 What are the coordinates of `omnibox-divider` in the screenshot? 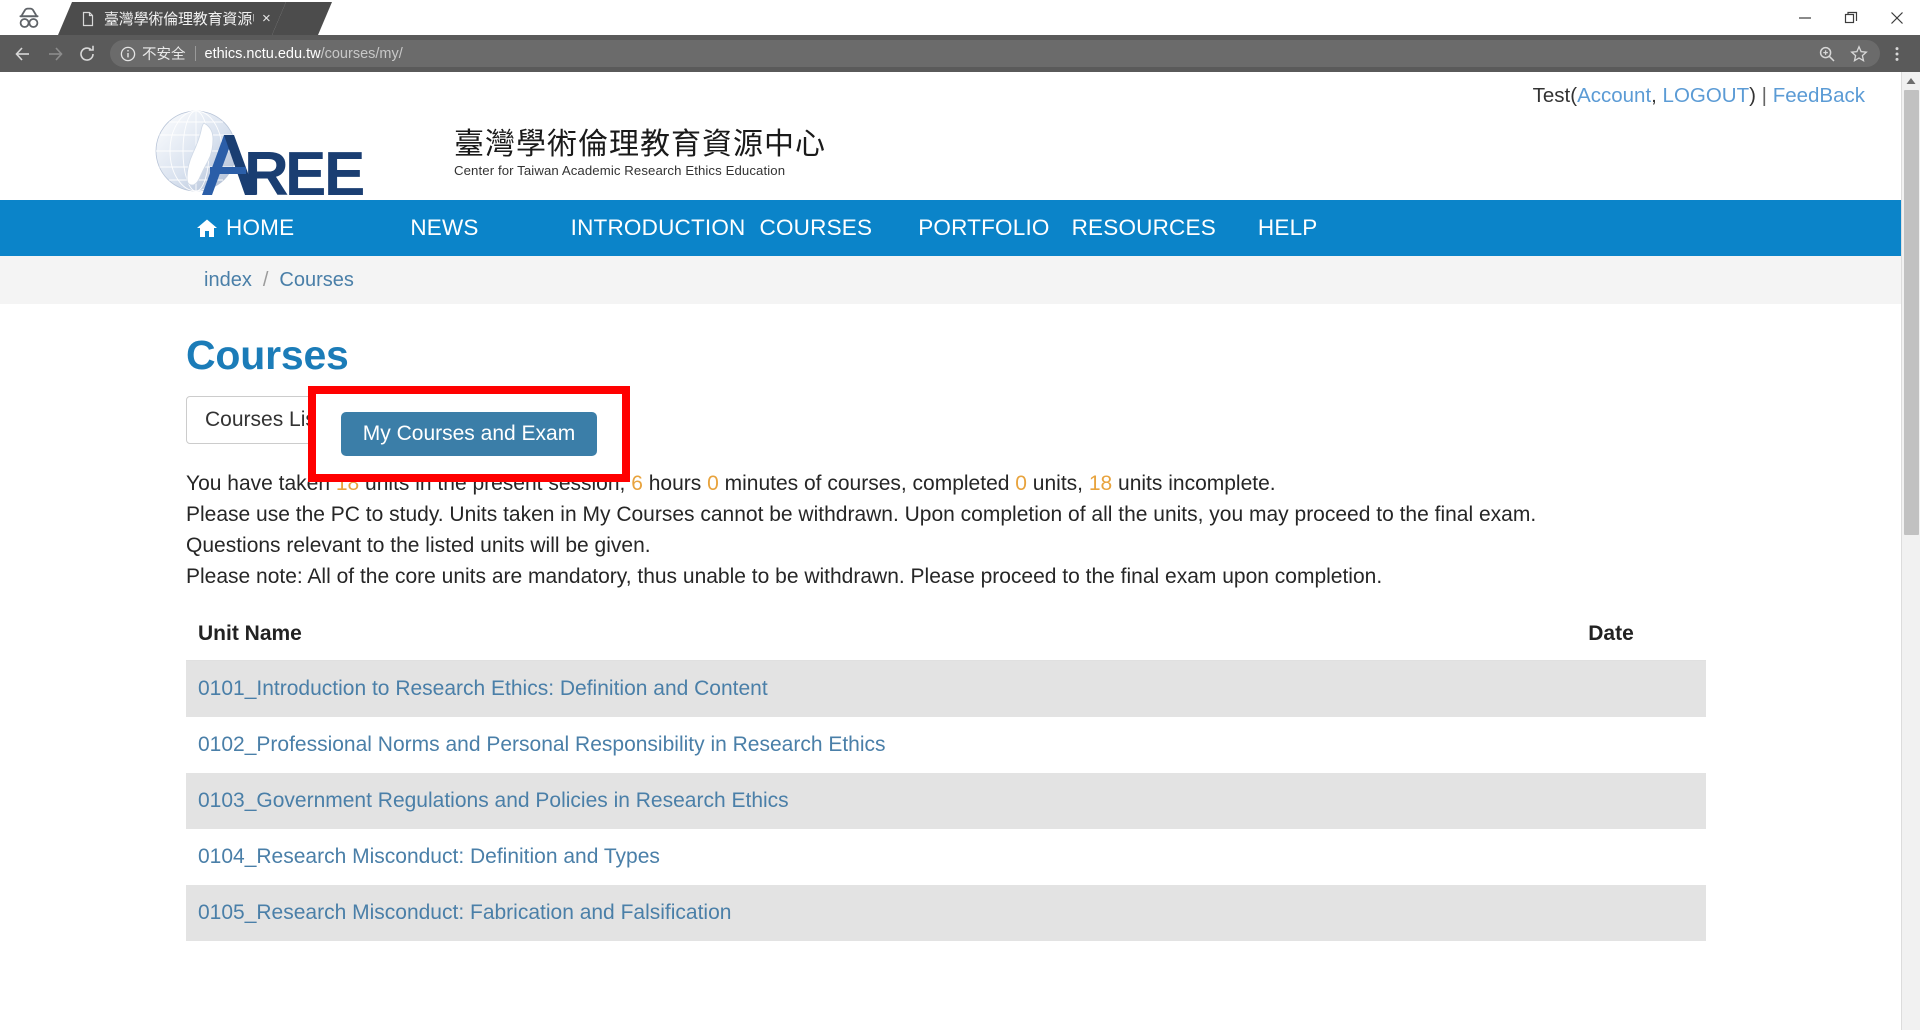 It's located at (195, 53).